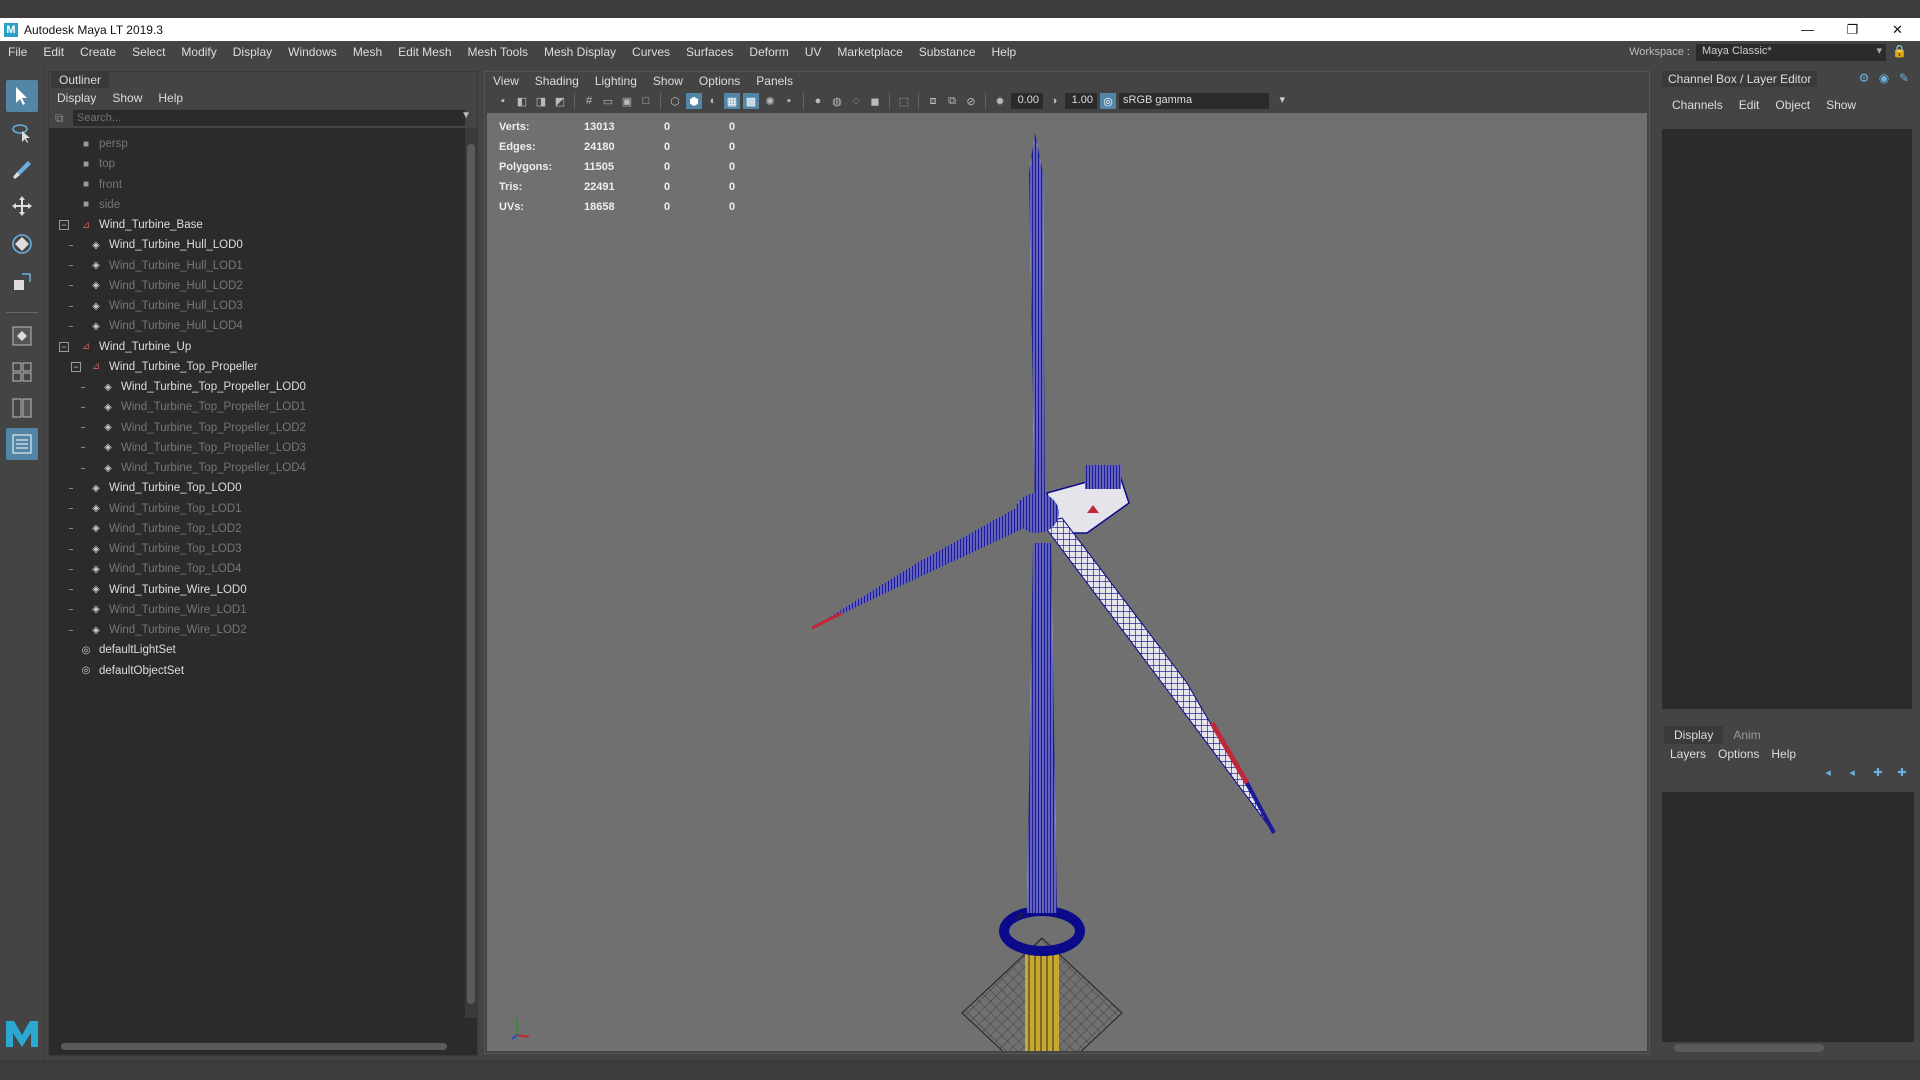  What do you see at coordinates (933, 101) in the screenshot?
I see `xray-icon: ⧈` at bounding box center [933, 101].